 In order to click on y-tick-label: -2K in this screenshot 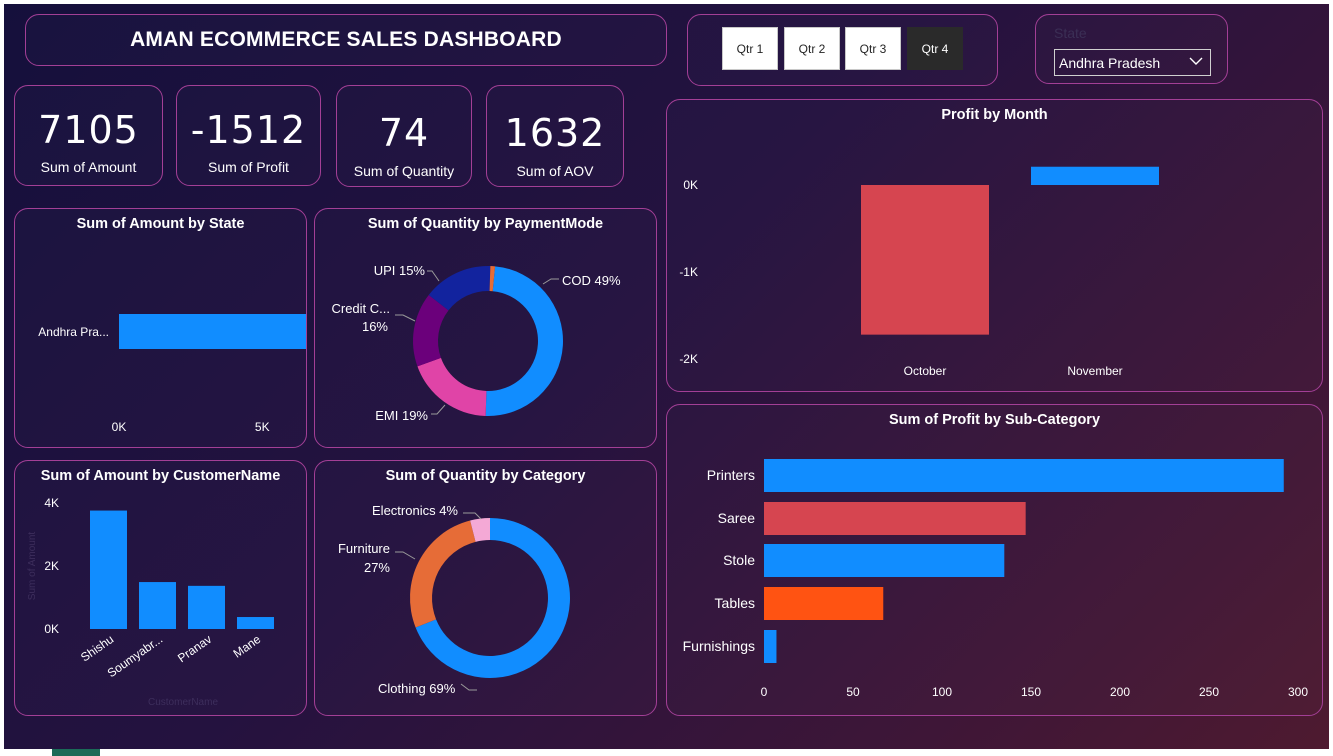, I will do `click(688, 359)`.